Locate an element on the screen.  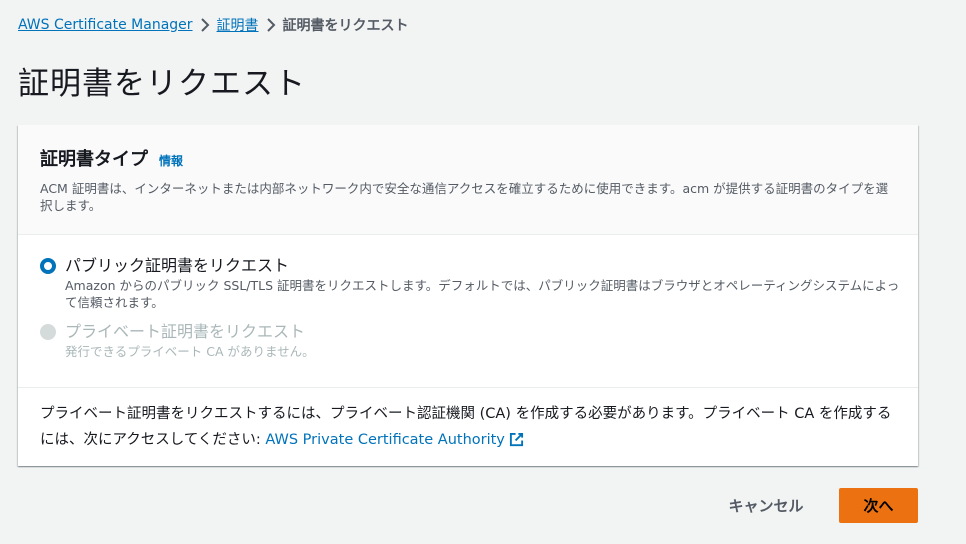
cancel-button: キャンセル is located at coordinates (766, 505).